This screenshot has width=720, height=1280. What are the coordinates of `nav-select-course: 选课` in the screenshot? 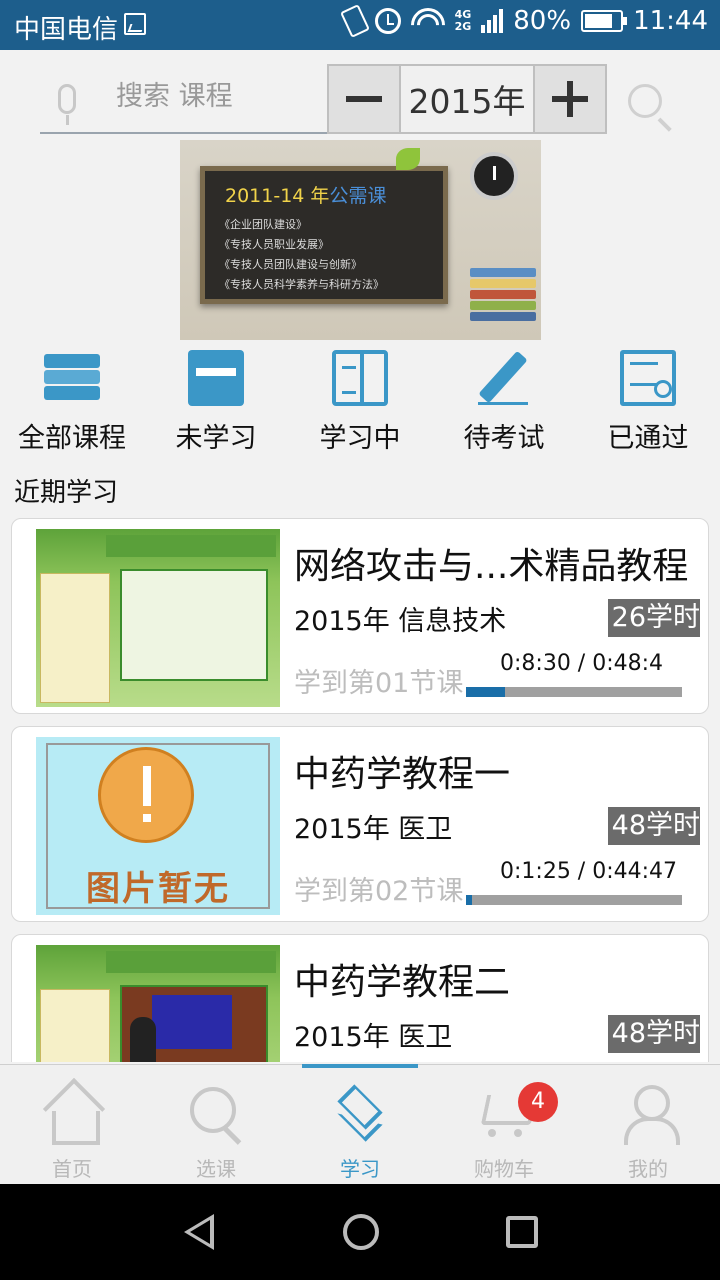 It's located at (216, 1125).